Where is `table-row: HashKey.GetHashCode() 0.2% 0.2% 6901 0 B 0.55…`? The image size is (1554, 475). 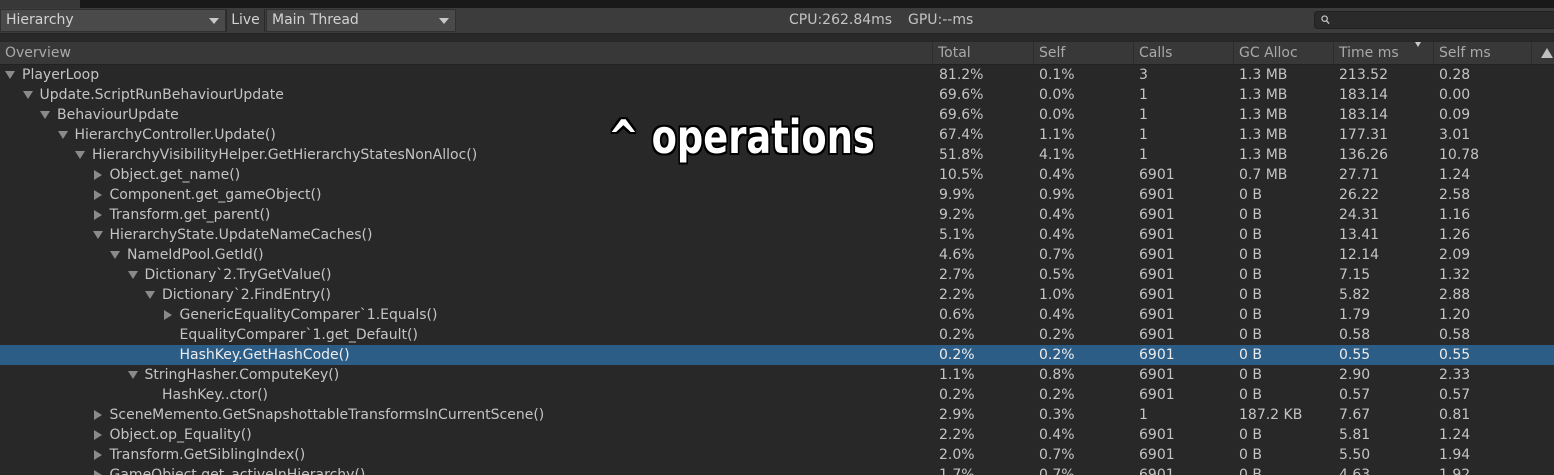
table-row: HashKey.GetHashCode() 0.2% 0.2% 6901 0 B 0.55… is located at coordinates (777, 355).